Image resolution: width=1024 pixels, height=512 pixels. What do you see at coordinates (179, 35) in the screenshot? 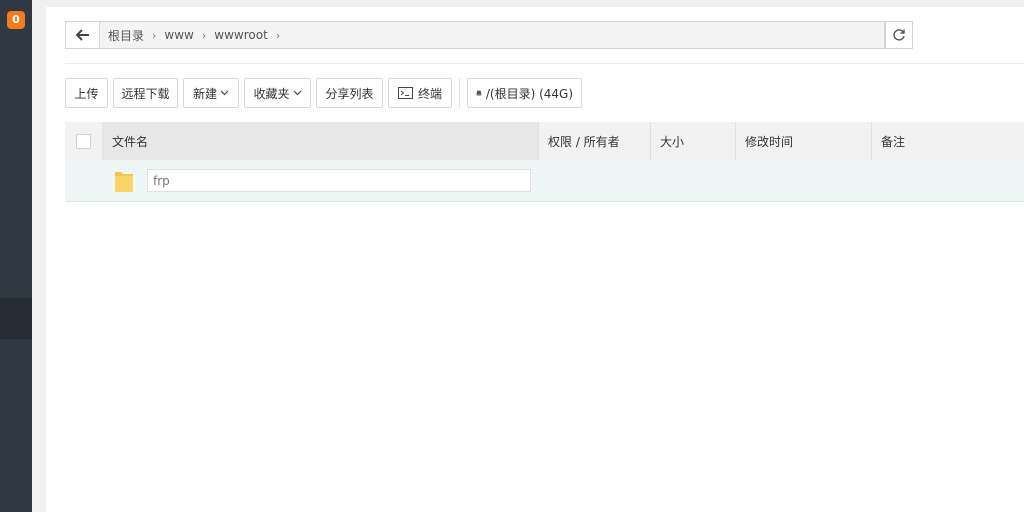
I see `breadcrumb-label: www` at bounding box center [179, 35].